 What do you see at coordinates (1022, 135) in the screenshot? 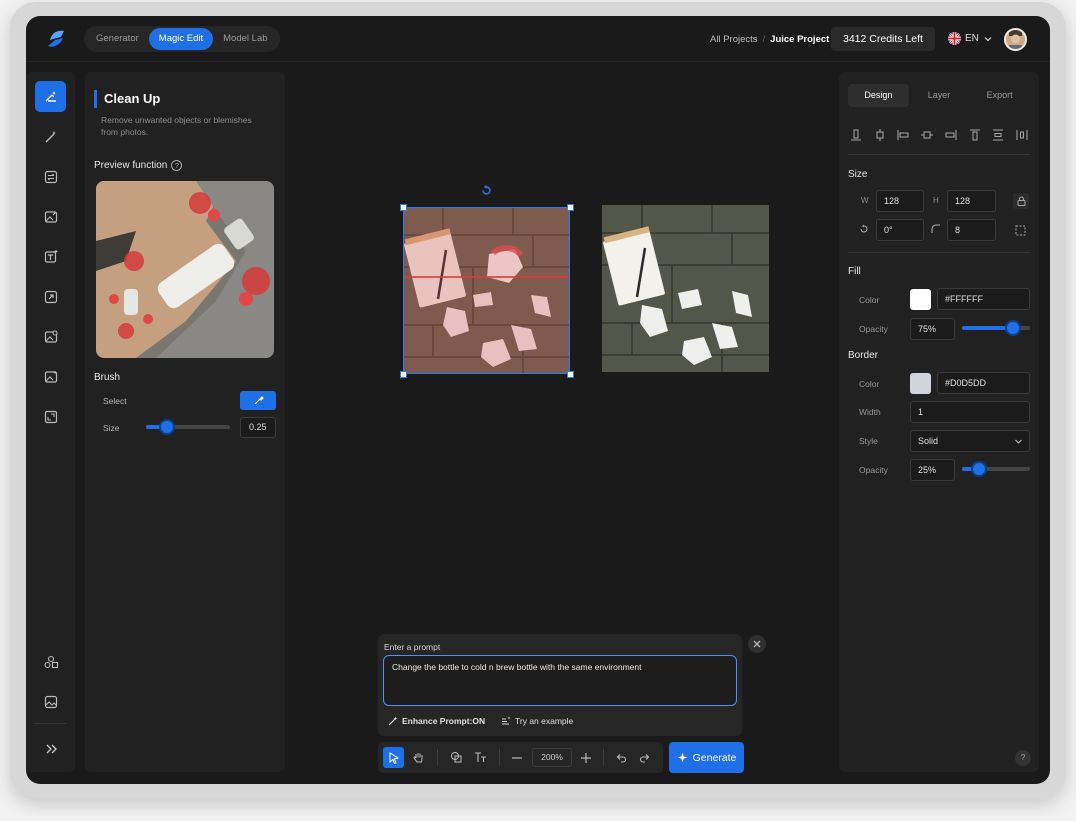
I see `distribute-horizontal-icon` at bounding box center [1022, 135].